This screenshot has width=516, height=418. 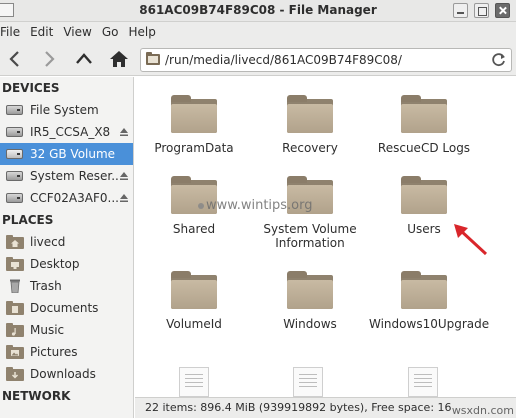 I want to click on back-button, so click(x=15, y=59).